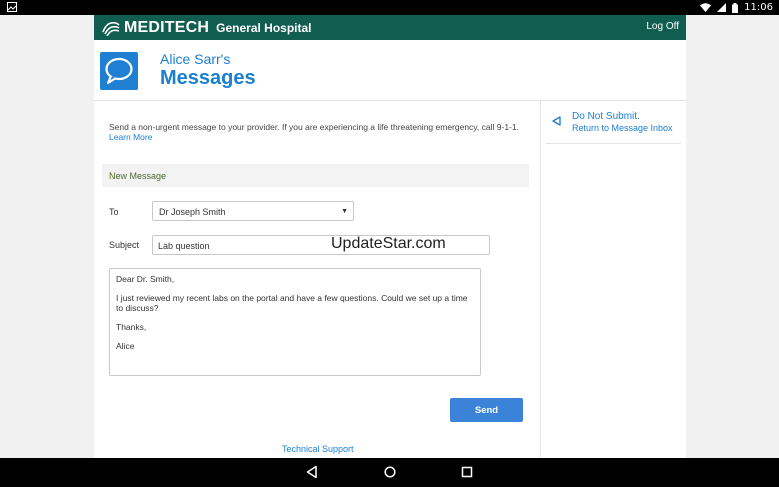 The width and height of the screenshot is (779, 487). Describe the element at coordinates (613, 279) in the screenshot. I see `sidebar: Do Not Submit. Return to Message Inbox` at that location.